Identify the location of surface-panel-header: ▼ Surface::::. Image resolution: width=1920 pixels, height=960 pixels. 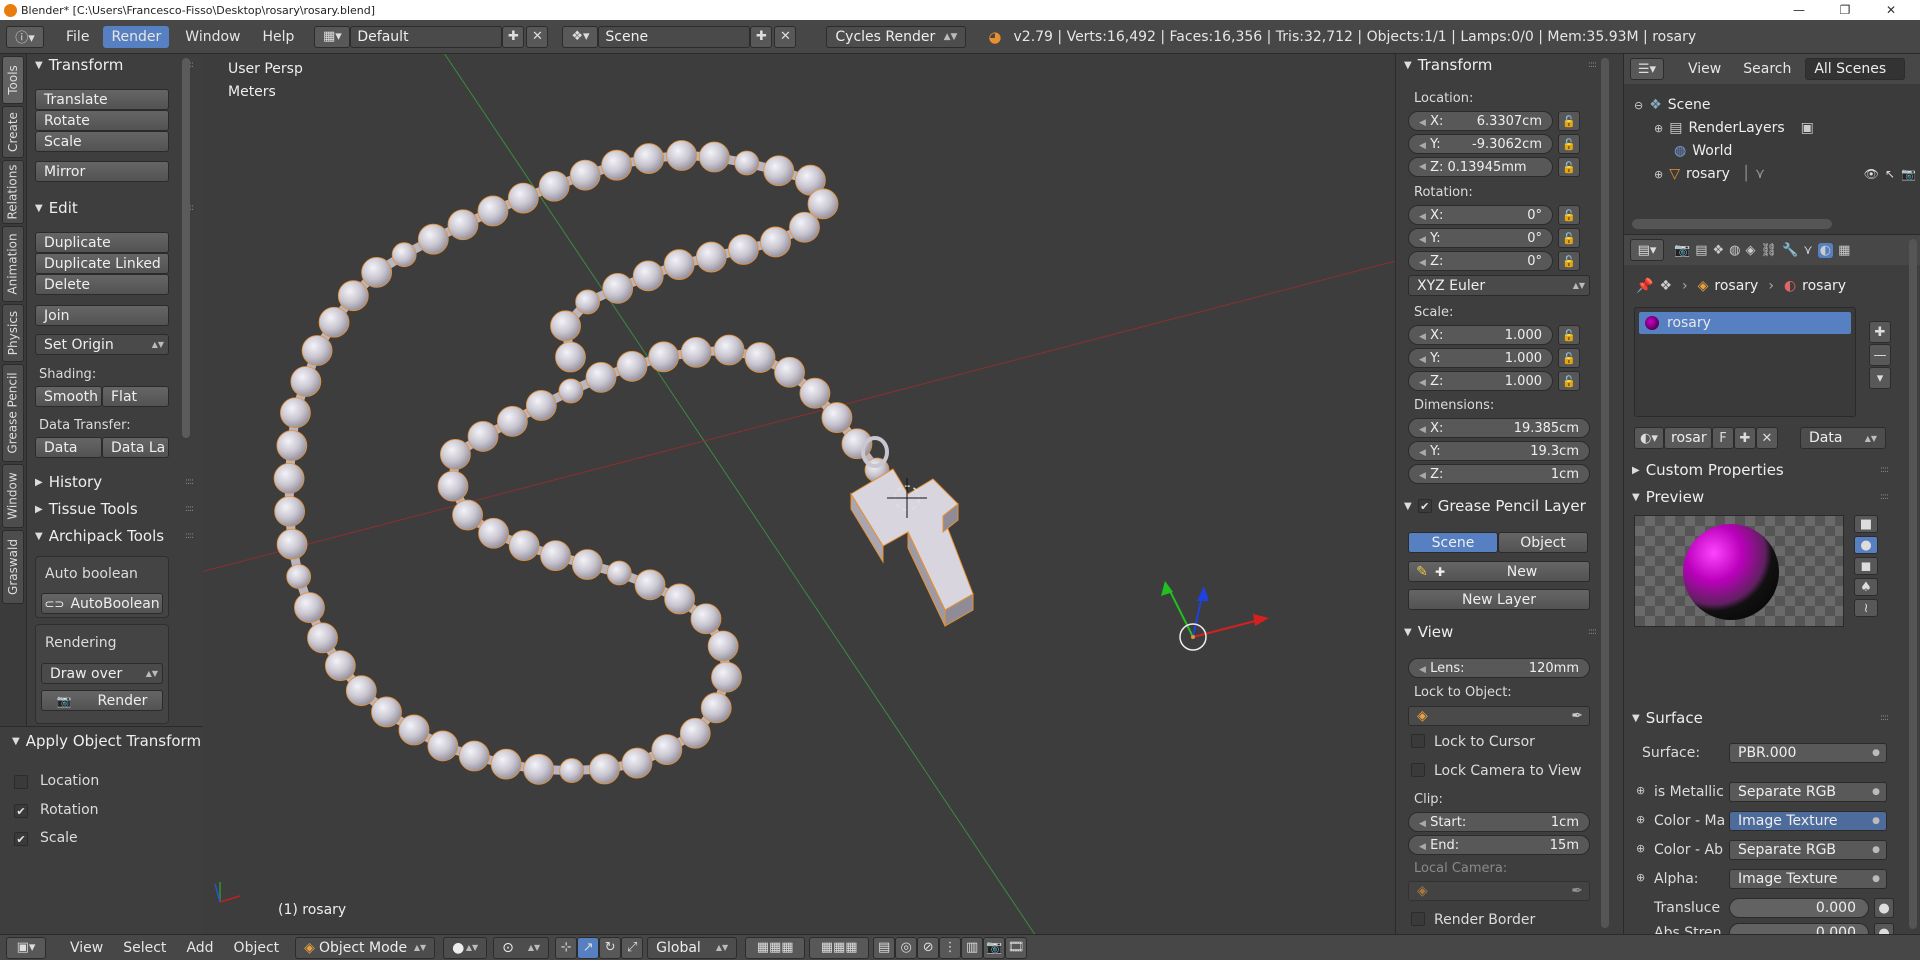
(1759, 718).